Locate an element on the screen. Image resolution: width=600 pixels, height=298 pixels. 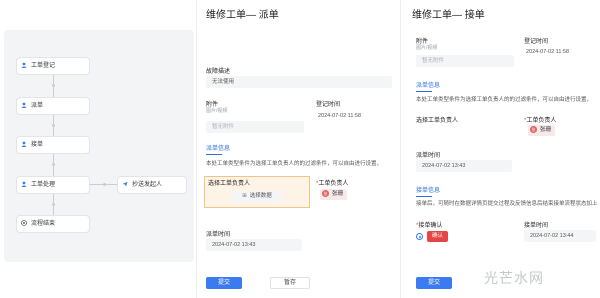
confirm-tag: 确认 is located at coordinates (438, 236).